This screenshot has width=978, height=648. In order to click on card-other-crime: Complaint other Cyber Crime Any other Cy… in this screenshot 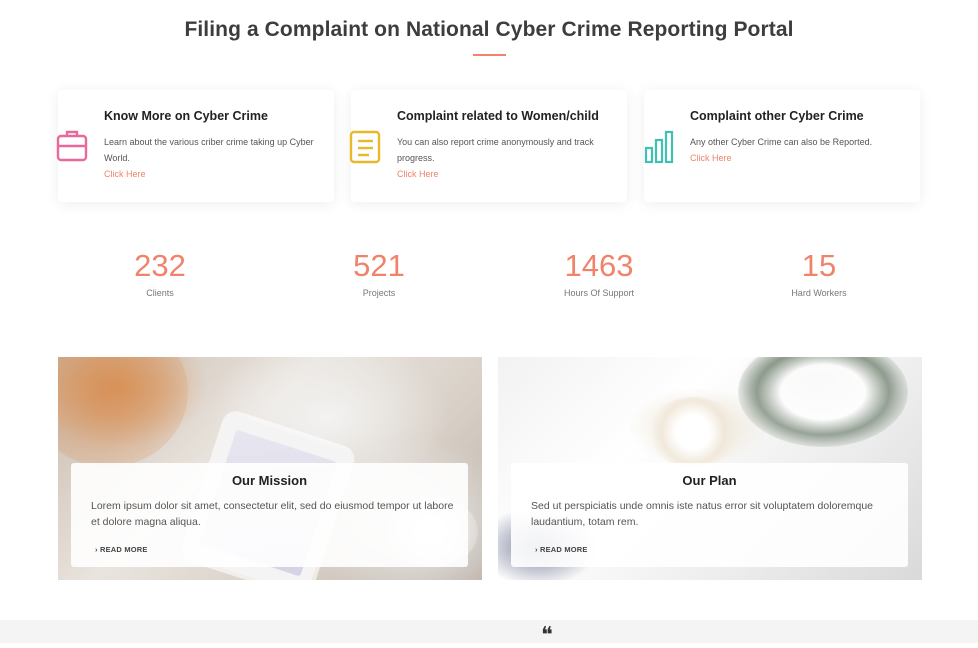, I will do `click(782, 146)`.